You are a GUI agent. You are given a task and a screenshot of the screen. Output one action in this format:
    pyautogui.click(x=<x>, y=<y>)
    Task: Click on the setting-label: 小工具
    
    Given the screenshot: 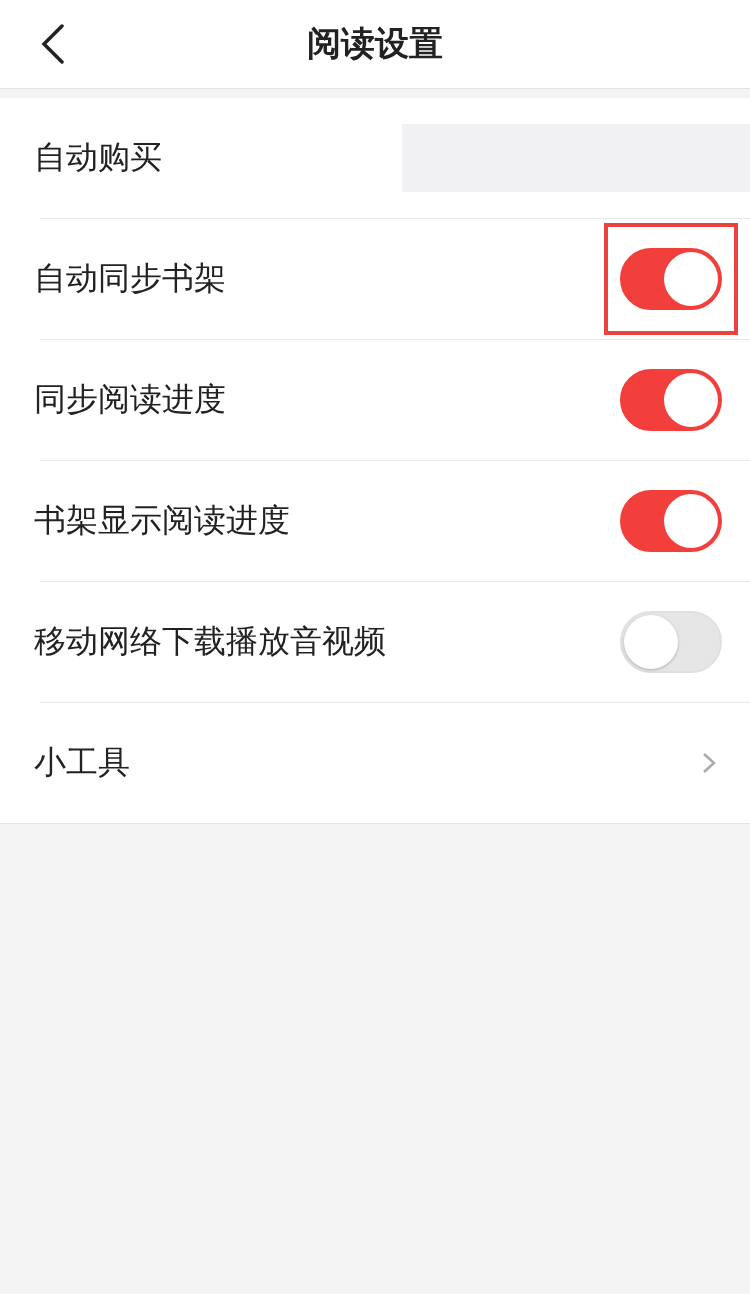 What is the action you would take?
    pyautogui.click(x=82, y=762)
    